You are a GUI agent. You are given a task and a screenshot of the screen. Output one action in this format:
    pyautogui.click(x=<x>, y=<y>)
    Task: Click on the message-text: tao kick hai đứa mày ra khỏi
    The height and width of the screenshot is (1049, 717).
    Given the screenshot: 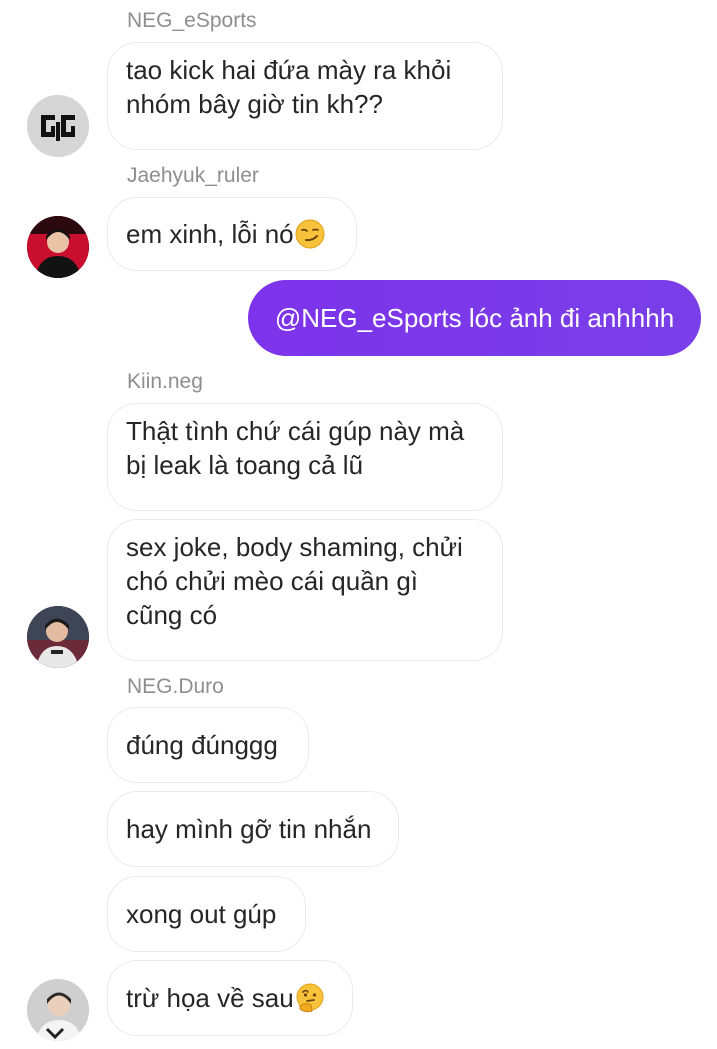 What is the action you would take?
    pyautogui.click(x=289, y=70)
    